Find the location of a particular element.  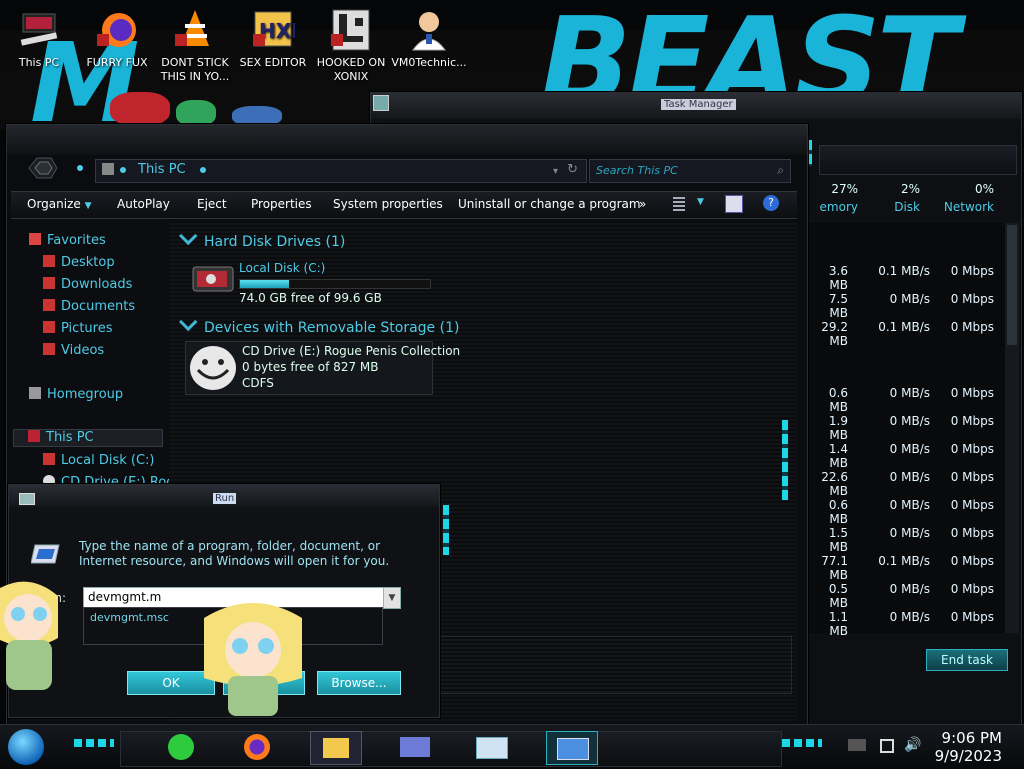

autocomplete-item: devmgmt.msc is located at coordinates (129, 617).